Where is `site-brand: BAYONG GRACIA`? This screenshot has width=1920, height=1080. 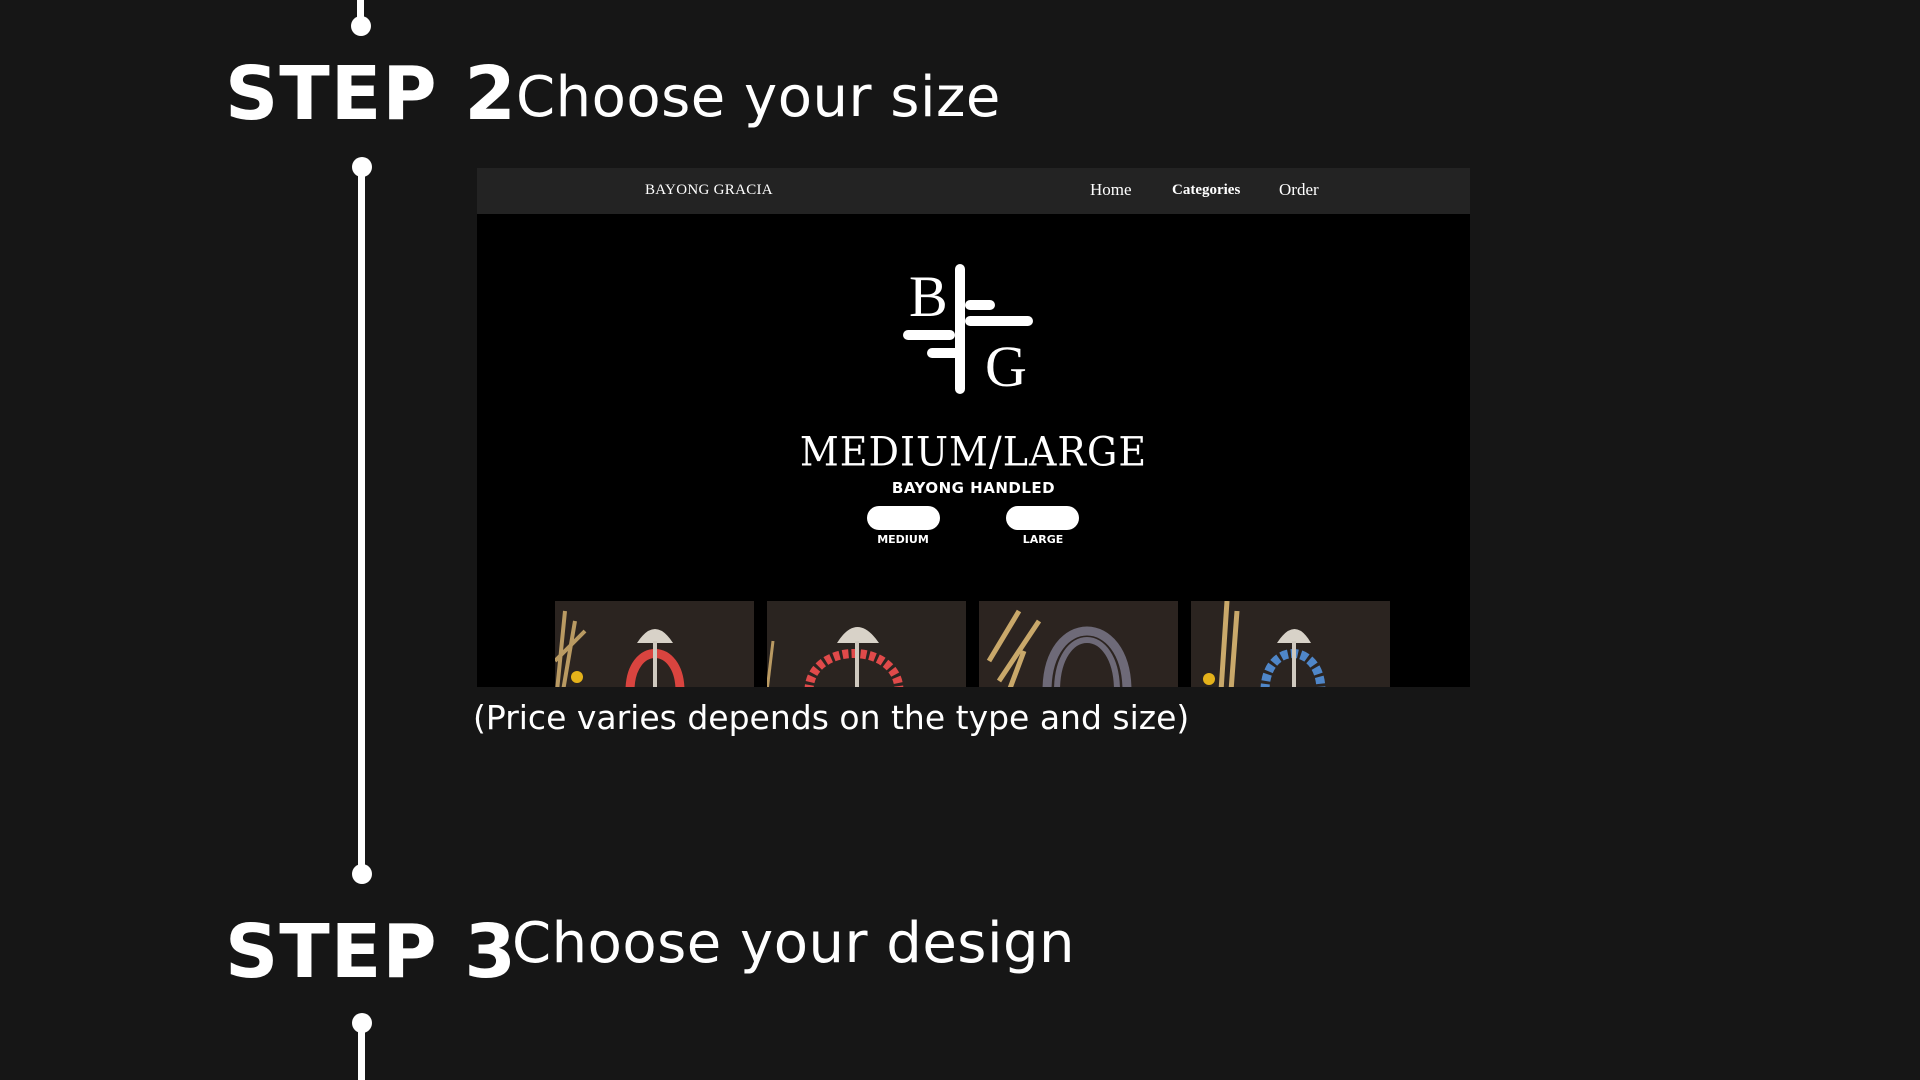 site-brand: BAYONG GRACIA is located at coordinates (709, 190).